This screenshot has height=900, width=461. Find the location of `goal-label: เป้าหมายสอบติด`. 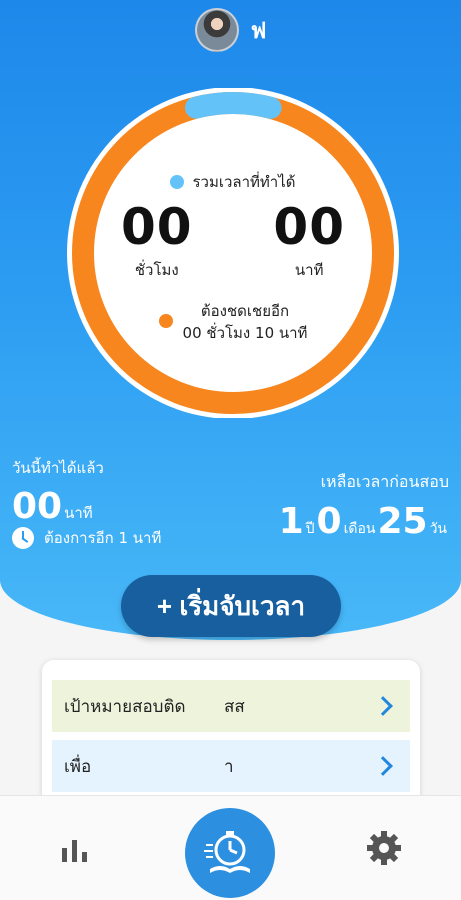

goal-label: เป้าหมายสอบติด is located at coordinates (125, 706).